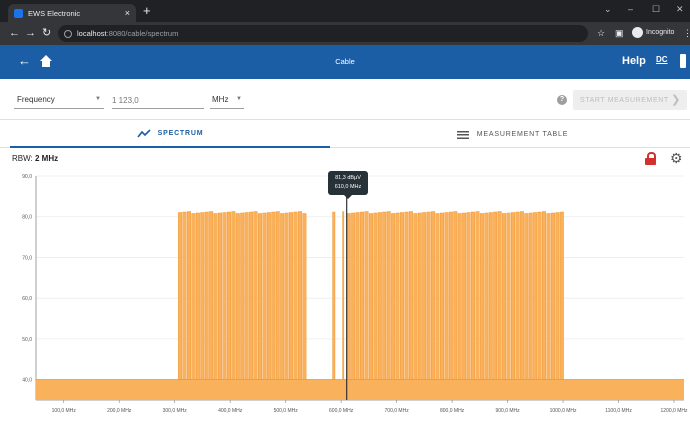 The height and width of the screenshot is (421, 690). I want to click on reload-icon: ↻, so click(46, 33).